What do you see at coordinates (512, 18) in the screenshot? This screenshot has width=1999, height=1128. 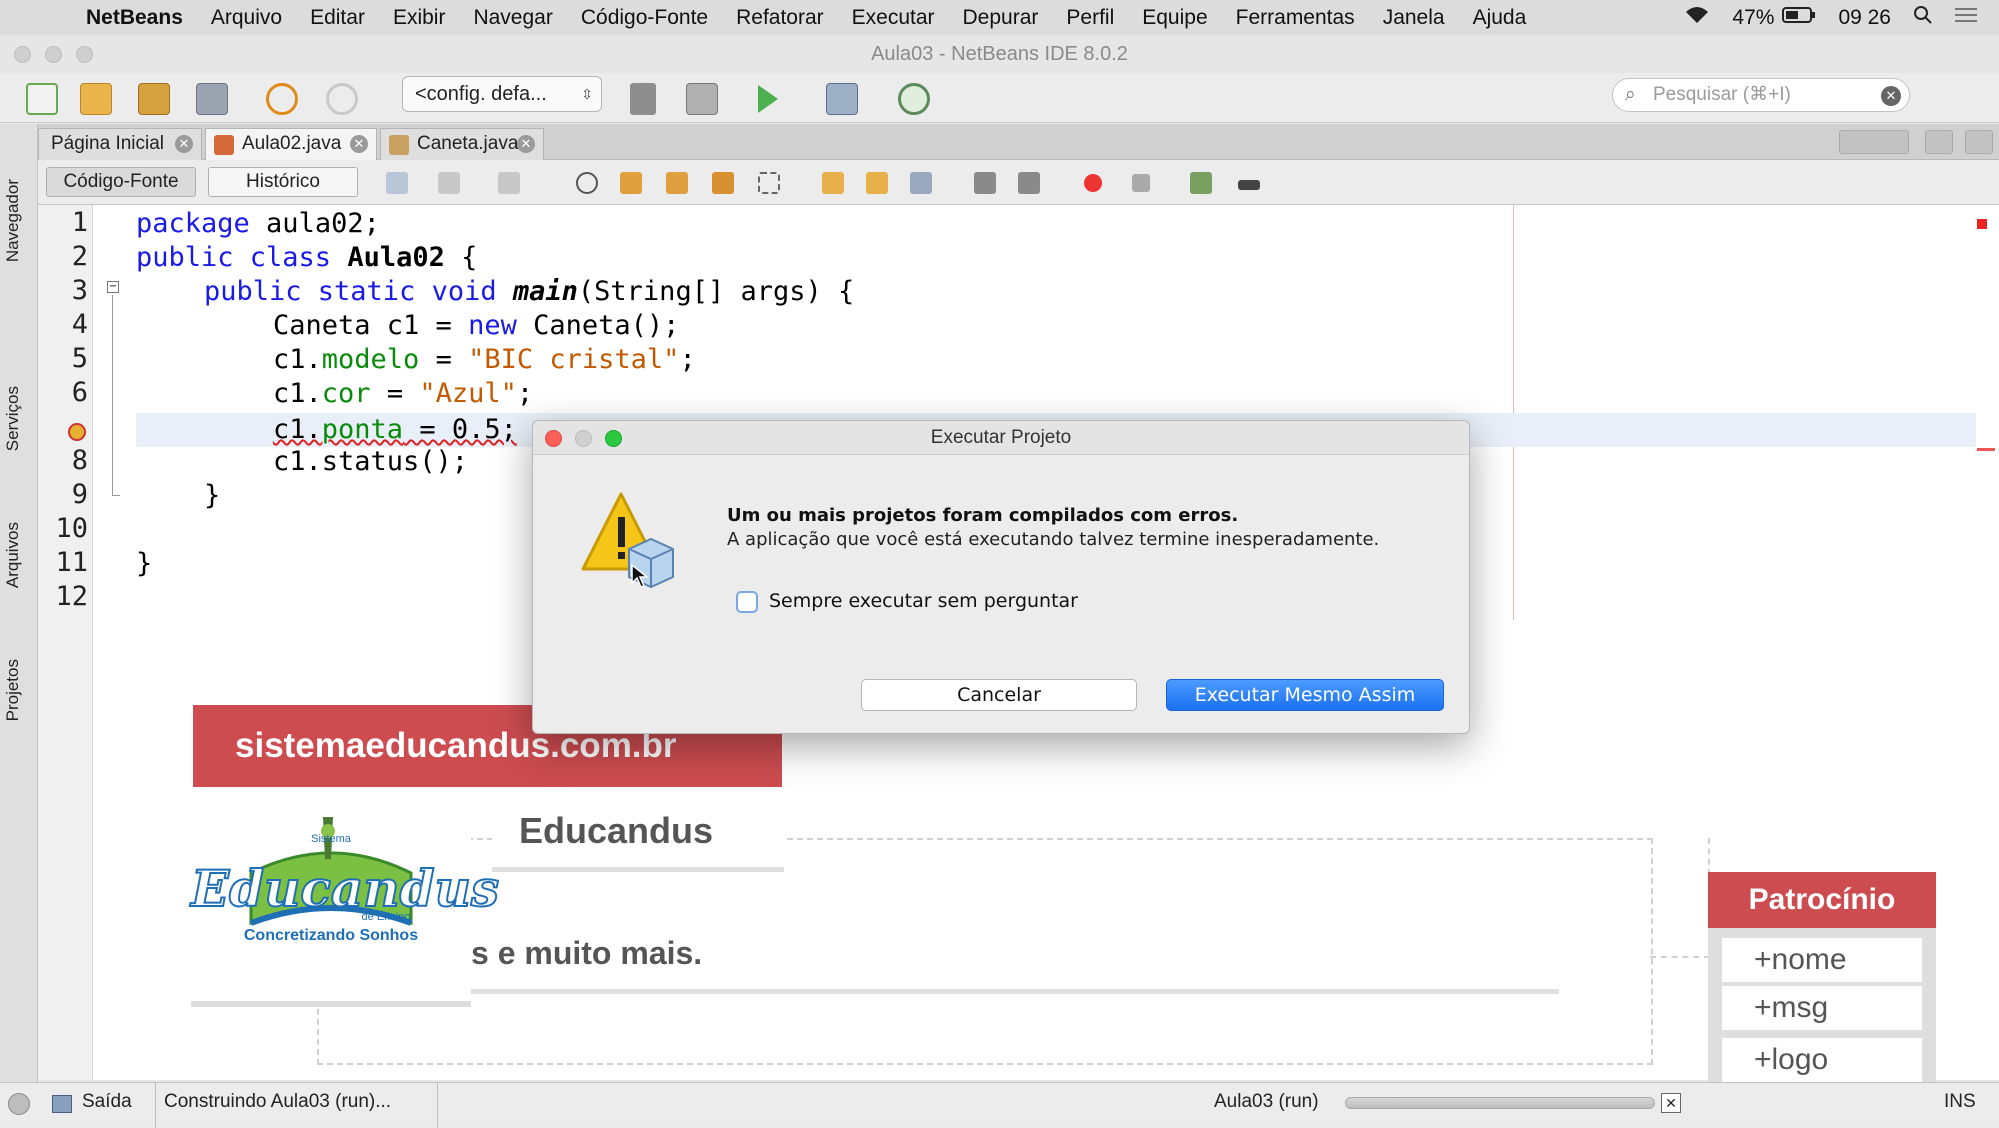 I see `menu-navegar: Navegar` at bounding box center [512, 18].